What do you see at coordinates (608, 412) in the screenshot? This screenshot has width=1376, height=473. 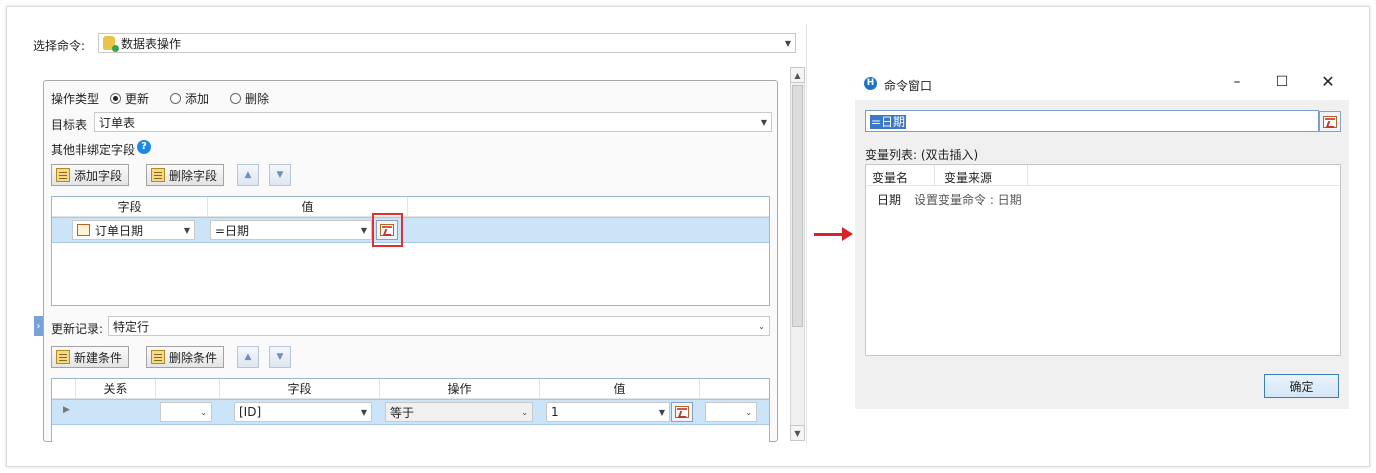 I see `cond-value-combo: 1 ▼` at bounding box center [608, 412].